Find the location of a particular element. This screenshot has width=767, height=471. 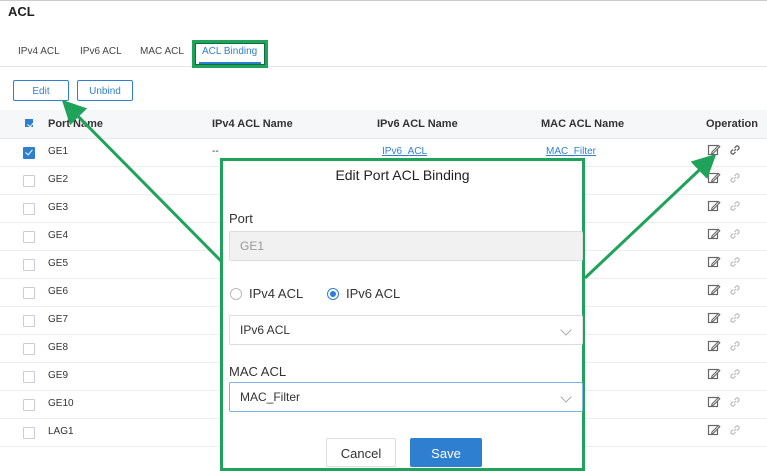

cell-port-name: GE9 is located at coordinates (58, 375).